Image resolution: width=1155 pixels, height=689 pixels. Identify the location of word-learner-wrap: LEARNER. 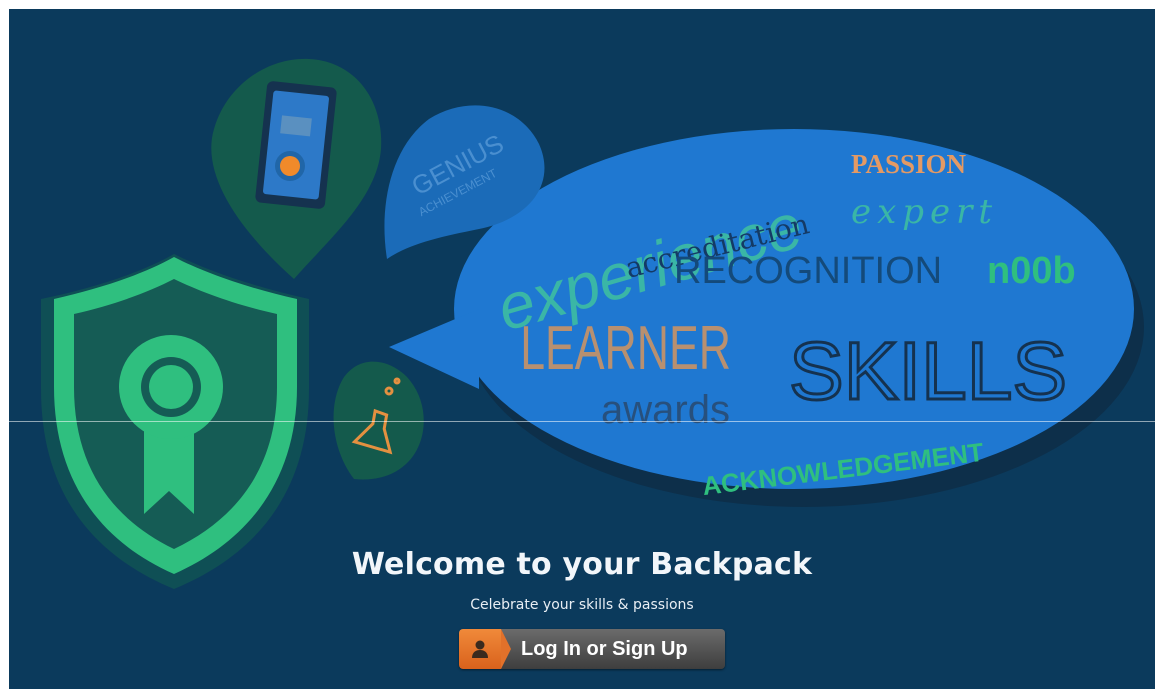
(625, 348).